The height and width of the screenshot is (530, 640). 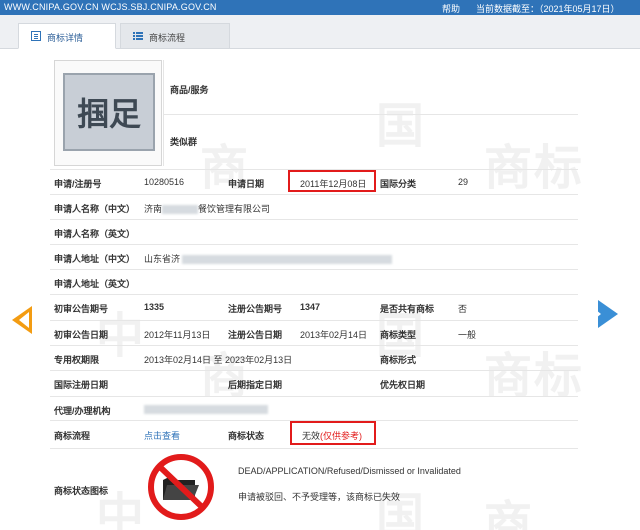 What do you see at coordinates (177, 335) in the screenshot?
I see `prelim-date-value: 2012年11月13日` at bounding box center [177, 335].